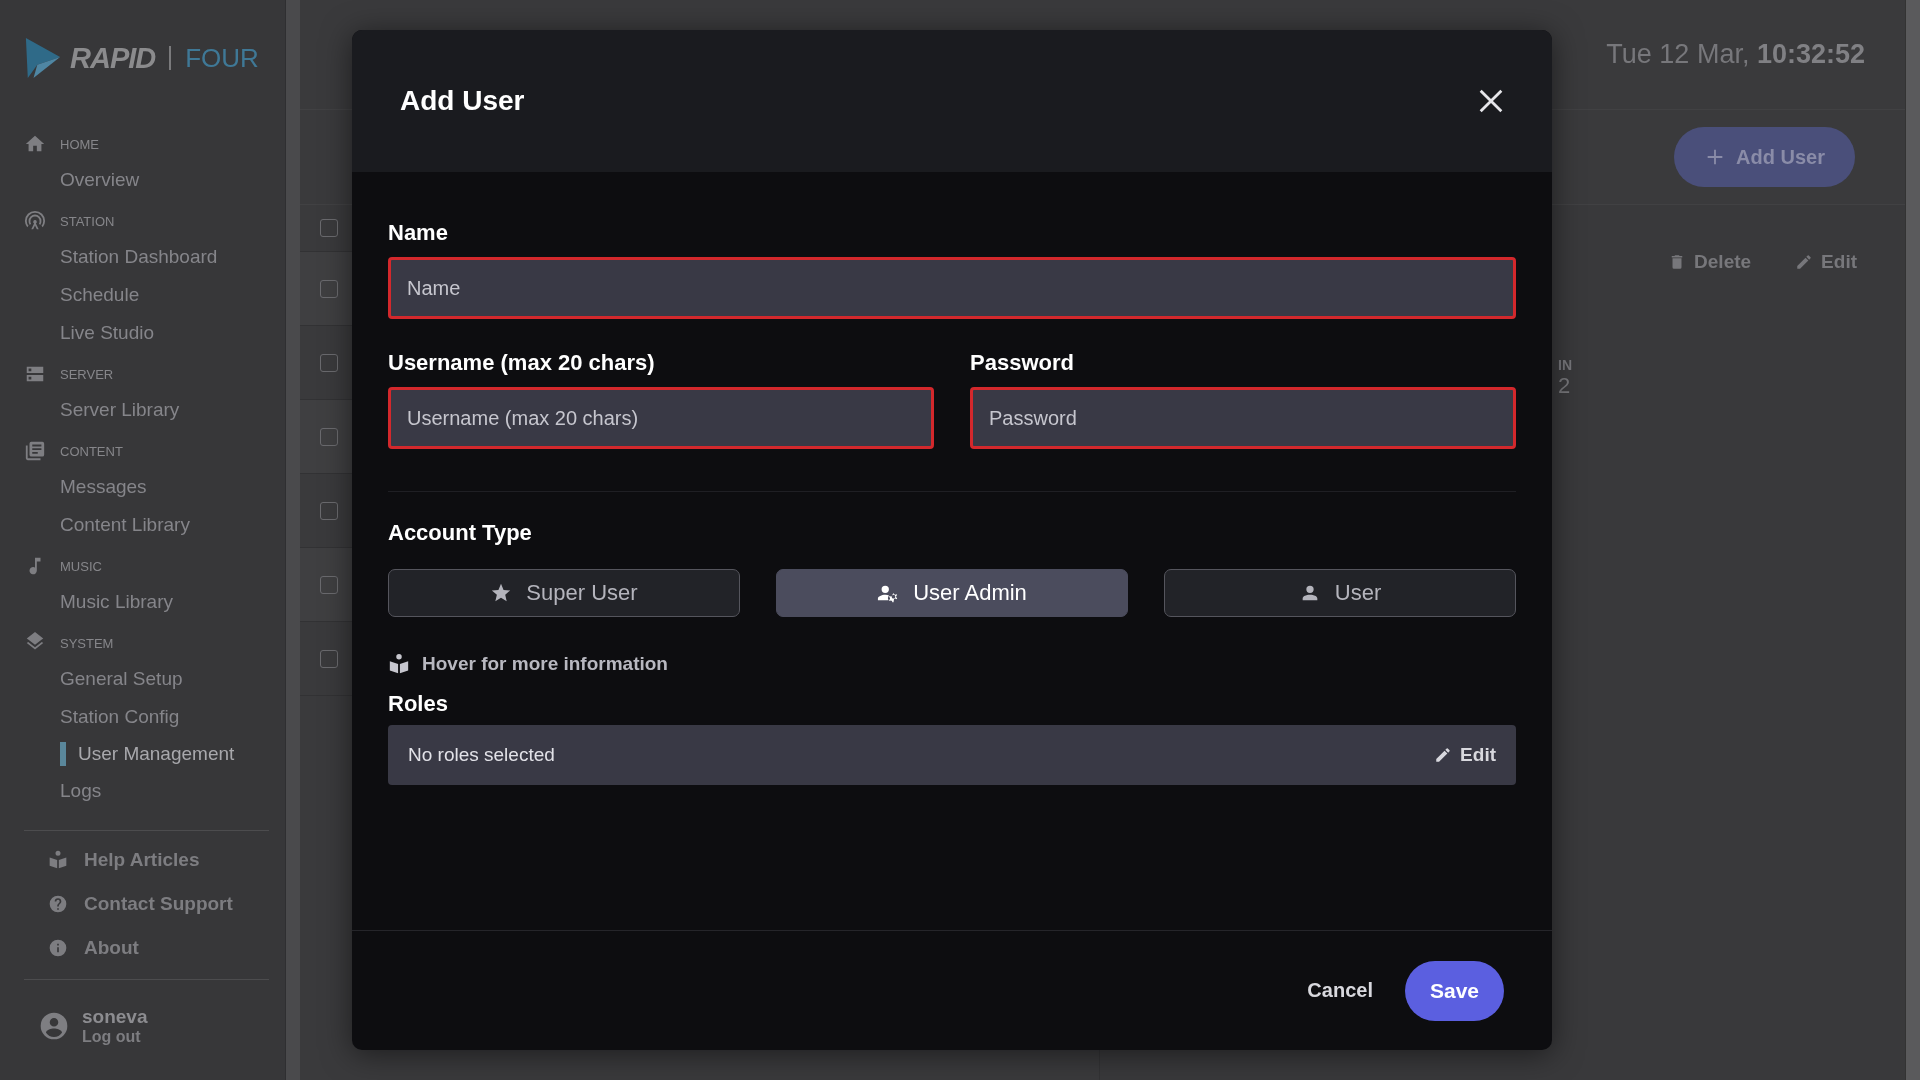  I want to click on nav-item: Server Library, so click(154, 410).